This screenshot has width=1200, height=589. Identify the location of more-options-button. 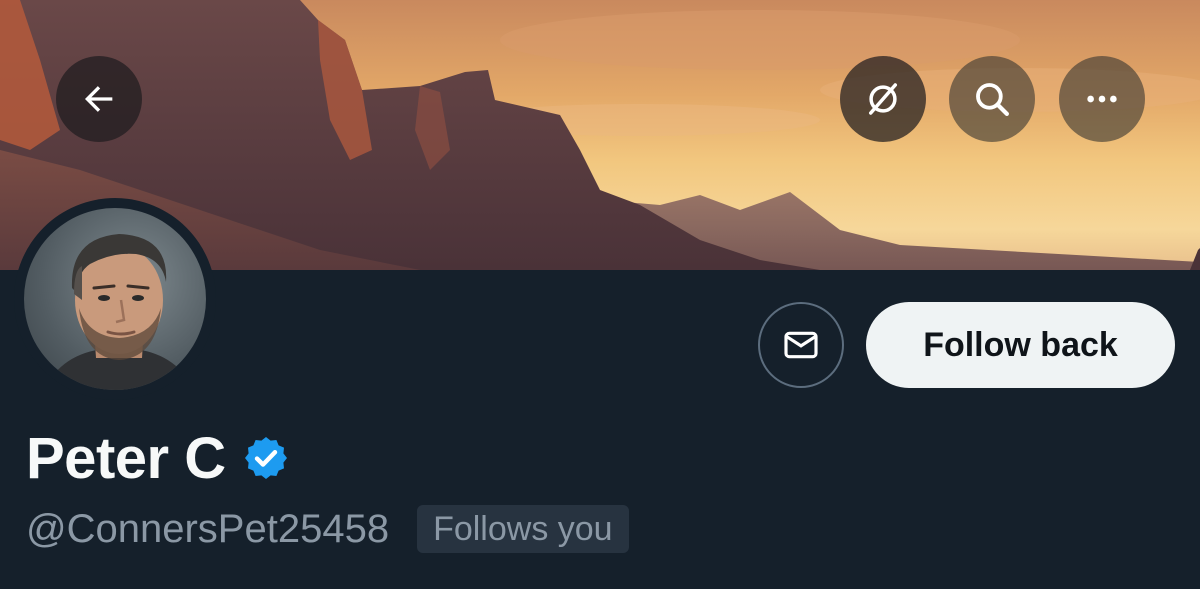
(1102, 99).